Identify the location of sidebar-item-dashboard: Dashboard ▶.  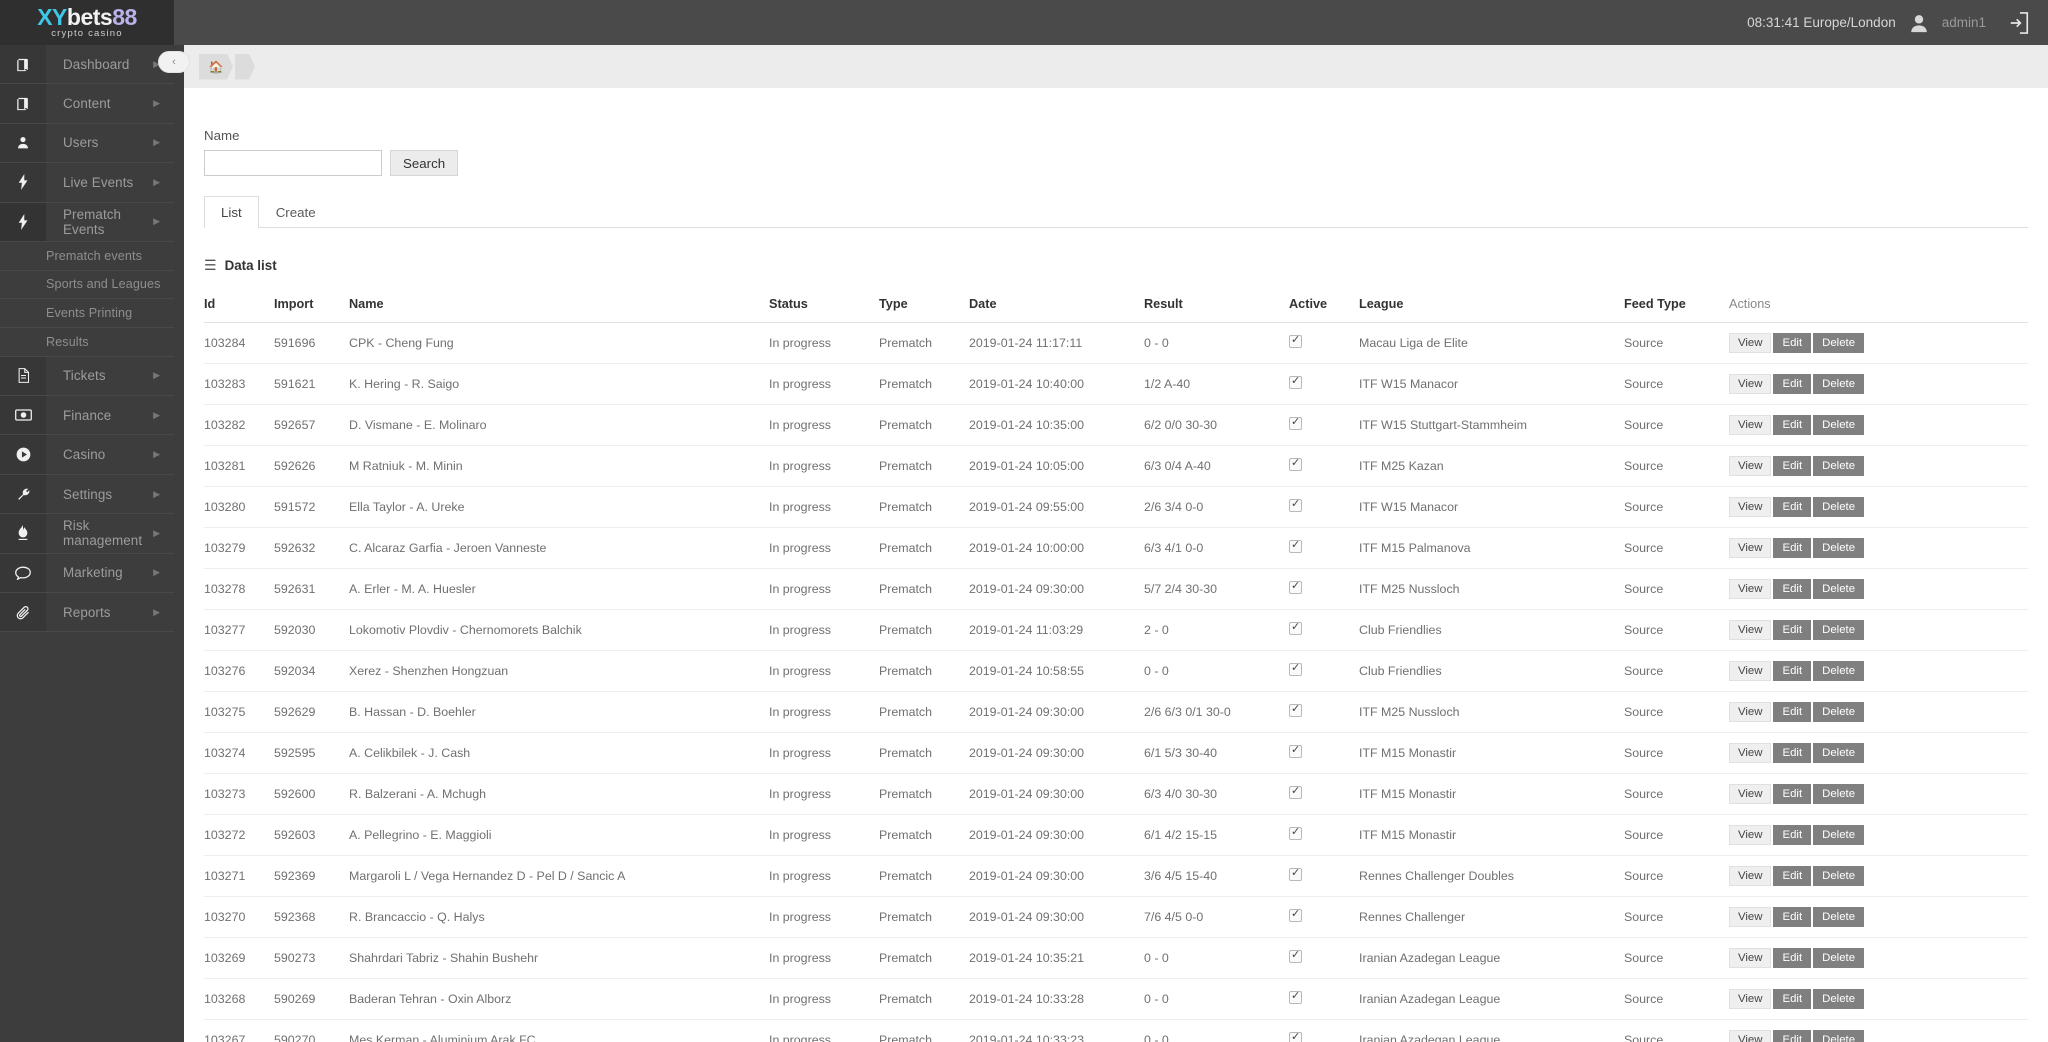
(87, 65).